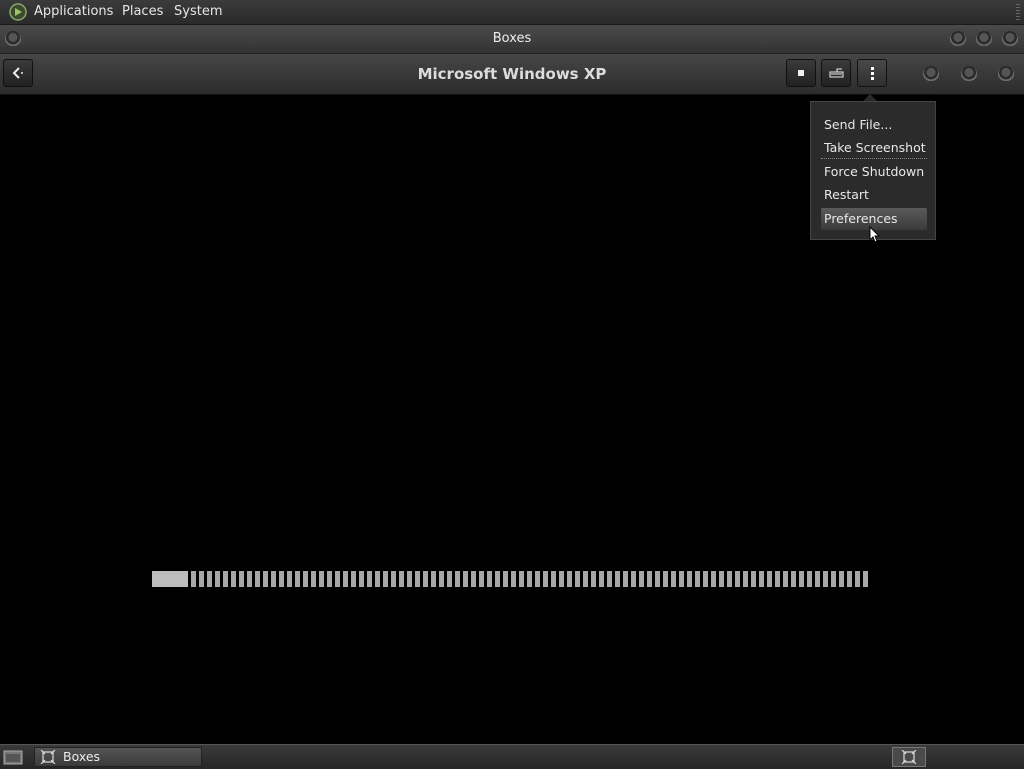 The width and height of the screenshot is (1024, 769). I want to click on window-title: Boxes, so click(512, 38).